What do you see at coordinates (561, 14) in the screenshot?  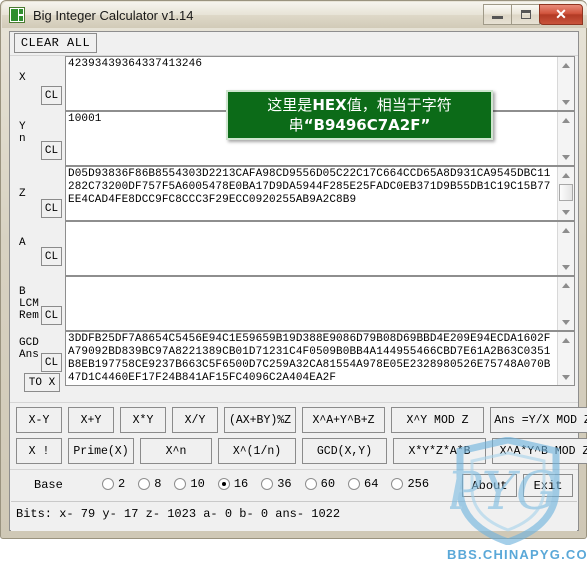 I see `close-button: ✕` at bounding box center [561, 14].